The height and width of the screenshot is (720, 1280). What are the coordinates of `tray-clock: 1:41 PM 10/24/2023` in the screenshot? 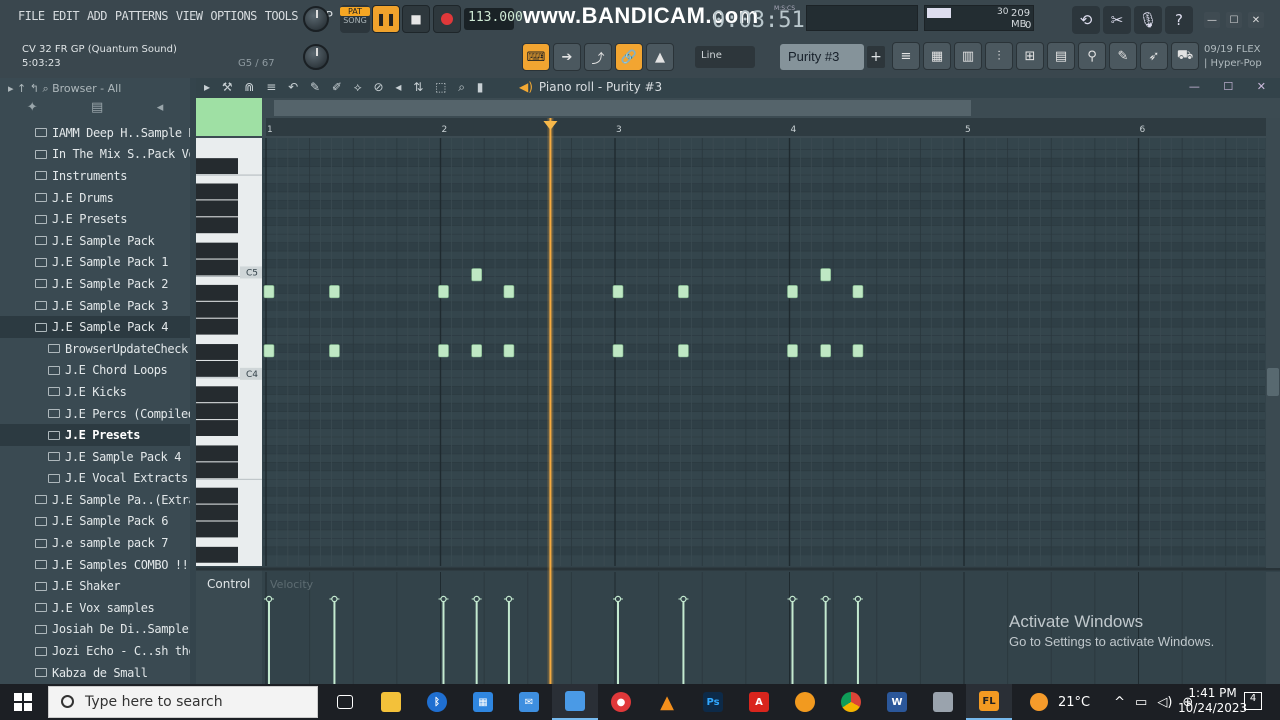 It's located at (1212, 701).